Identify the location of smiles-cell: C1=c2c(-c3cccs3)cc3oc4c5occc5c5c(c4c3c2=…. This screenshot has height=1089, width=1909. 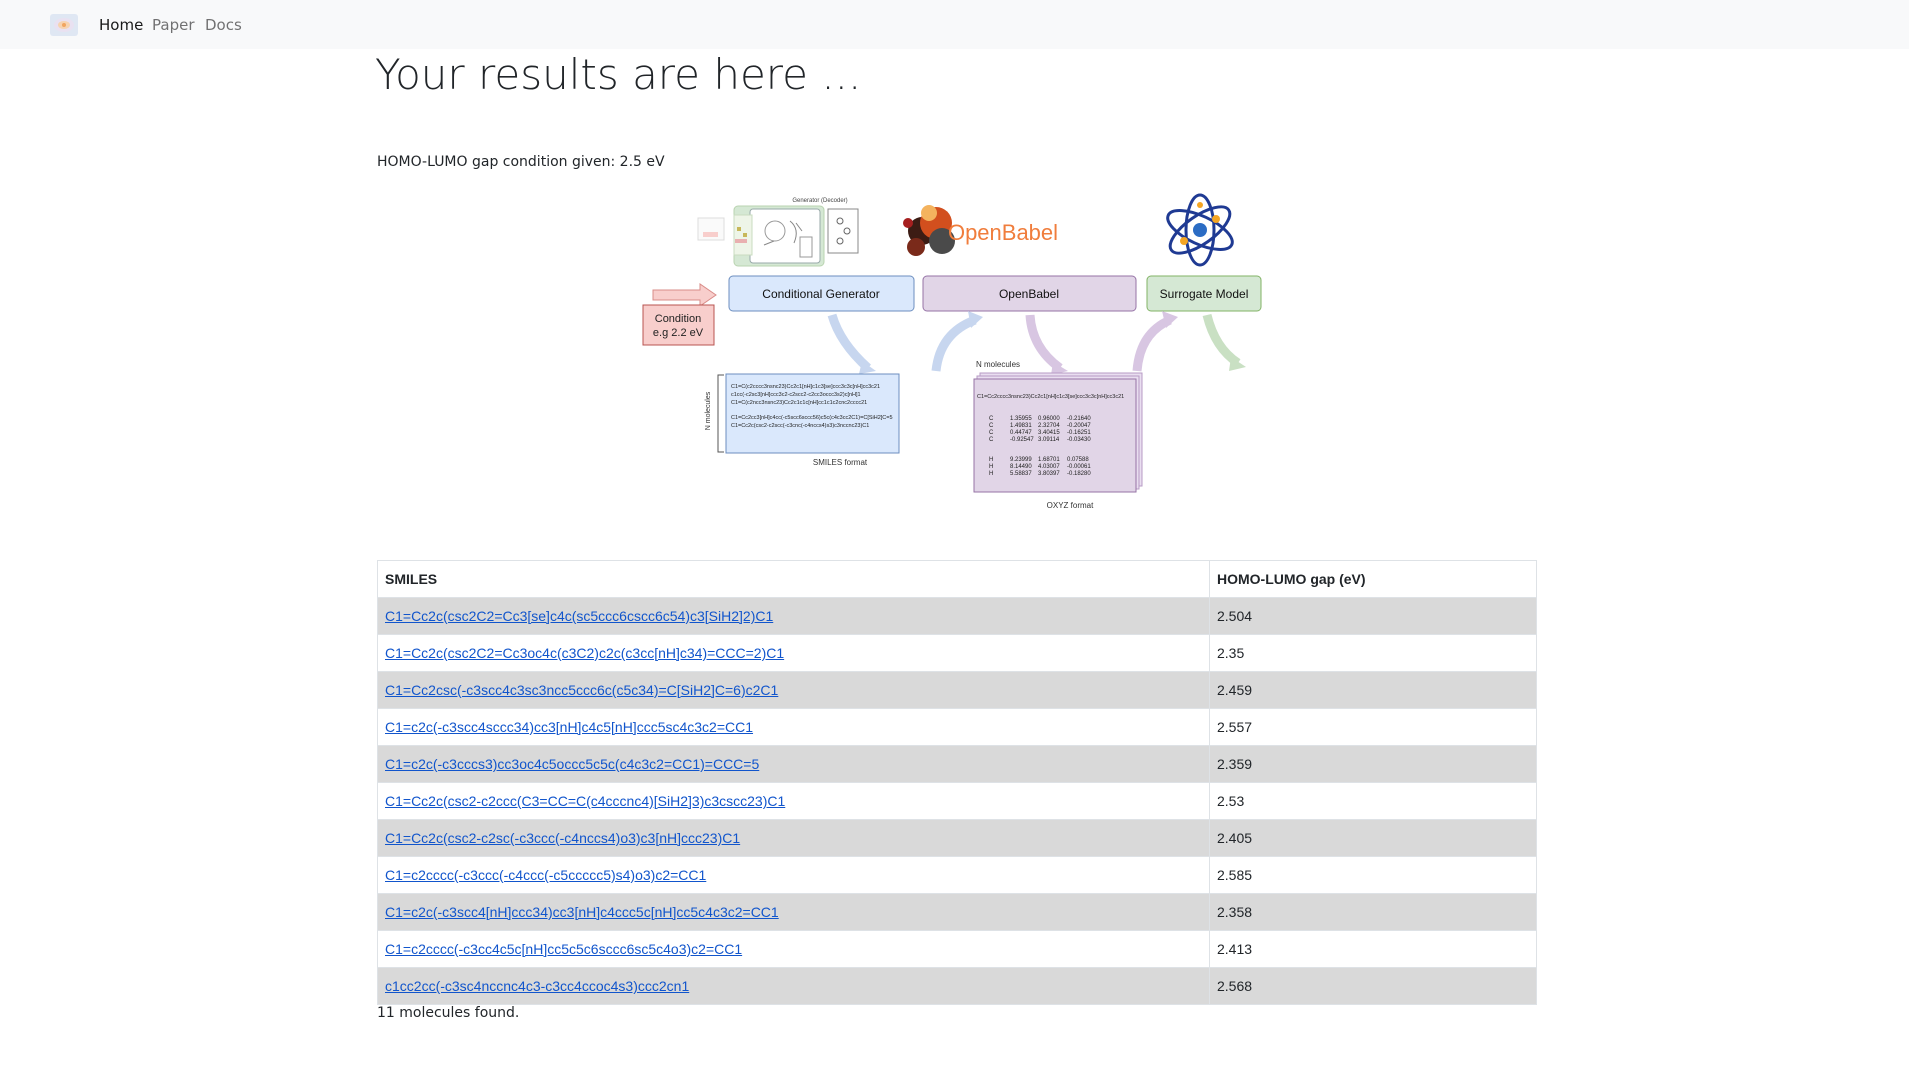
(793, 764).